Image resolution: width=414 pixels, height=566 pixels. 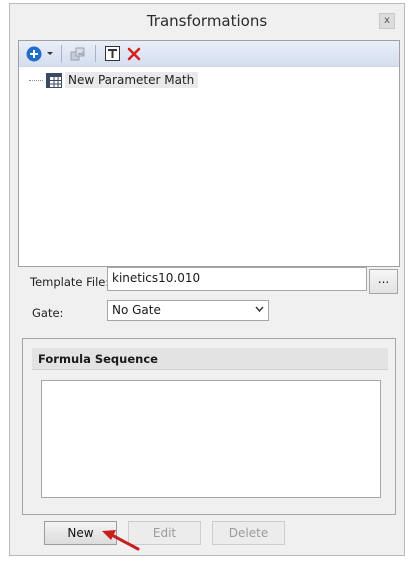 I want to click on text-edit-icon, so click(x=112, y=53).